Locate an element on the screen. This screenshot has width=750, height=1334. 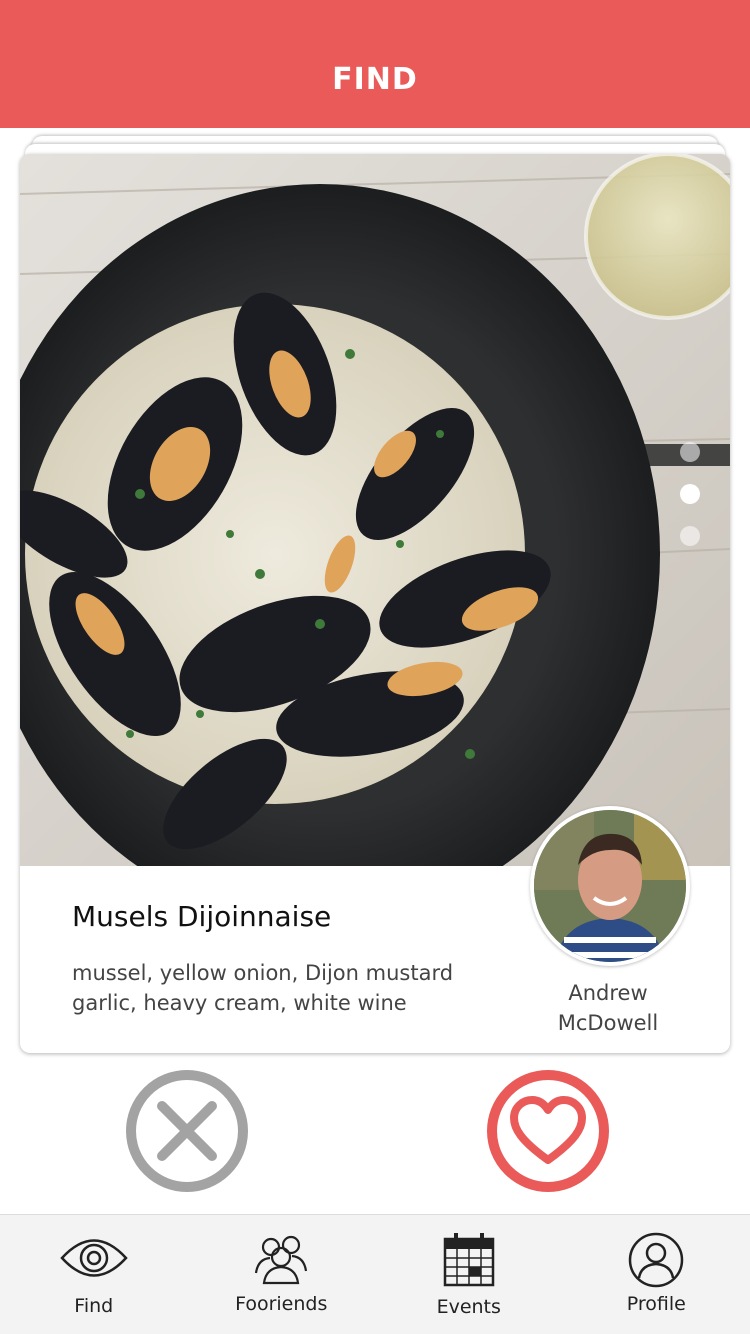
eye-icon is located at coordinates (94, 1258).